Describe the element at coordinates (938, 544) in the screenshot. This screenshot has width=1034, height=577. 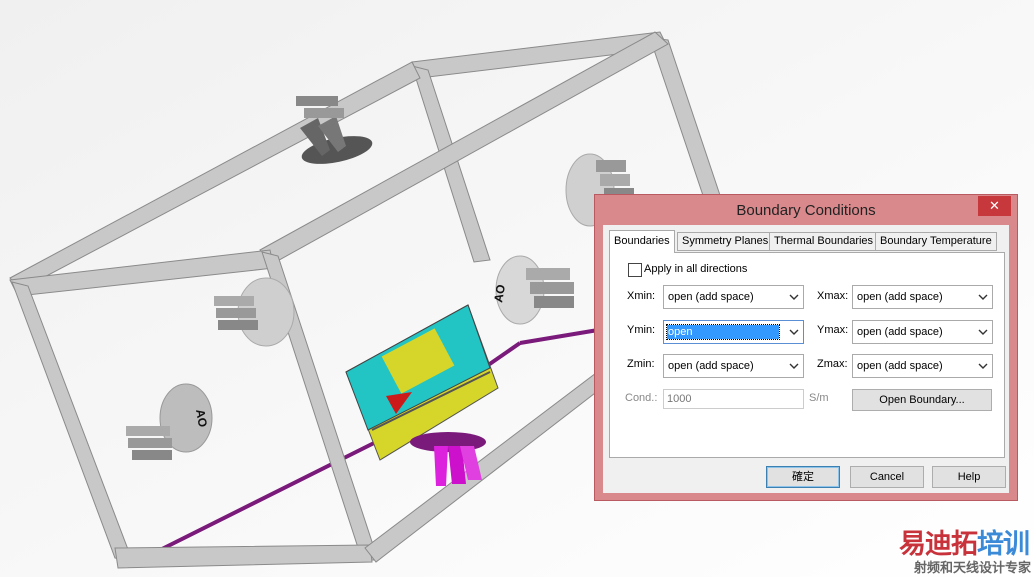
I see `watermark-brand-part1: 易迪拓` at that location.